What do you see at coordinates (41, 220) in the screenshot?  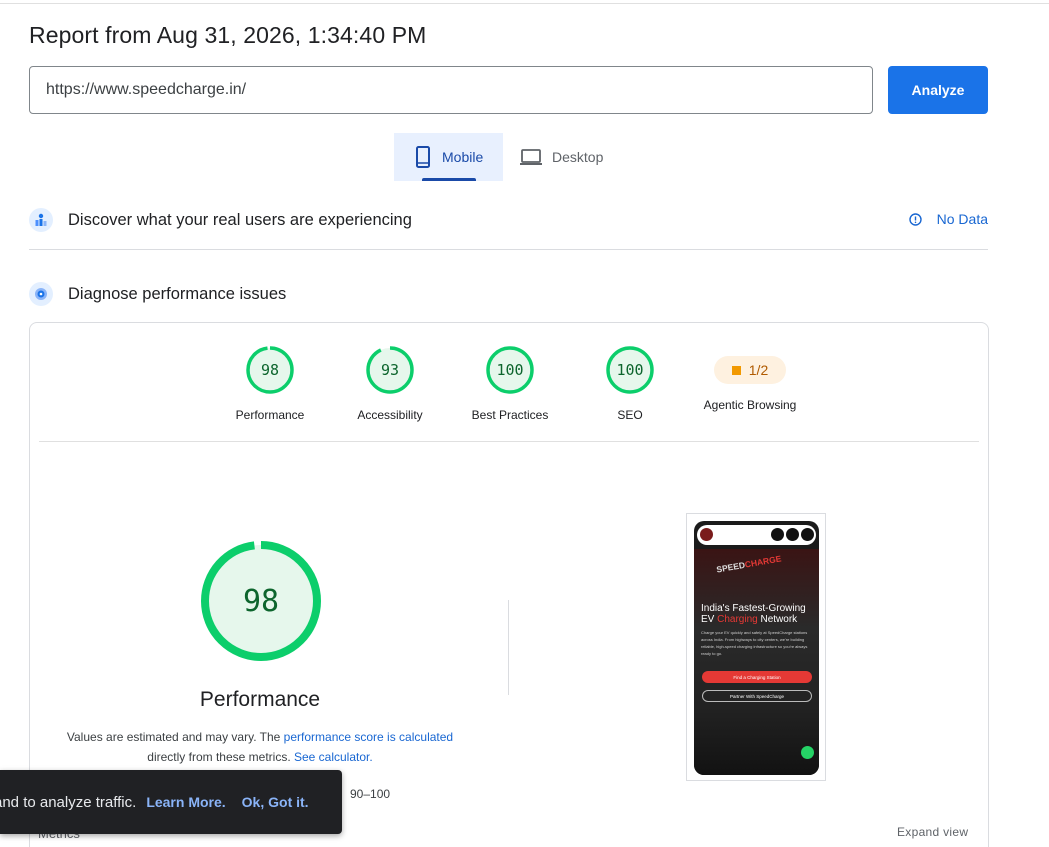 I see `crux-users-icon` at bounding box center [41, 220].